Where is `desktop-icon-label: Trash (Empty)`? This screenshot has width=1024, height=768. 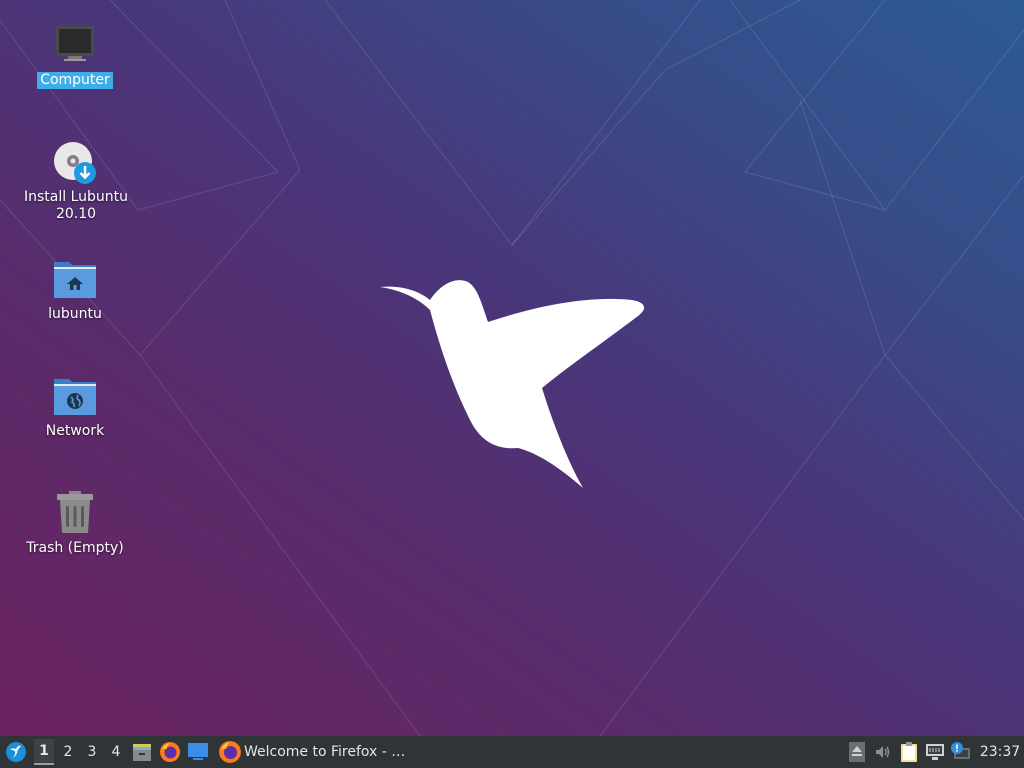 desktop-icon-label: Trash (Empty) is located at coordinates (75, 548).